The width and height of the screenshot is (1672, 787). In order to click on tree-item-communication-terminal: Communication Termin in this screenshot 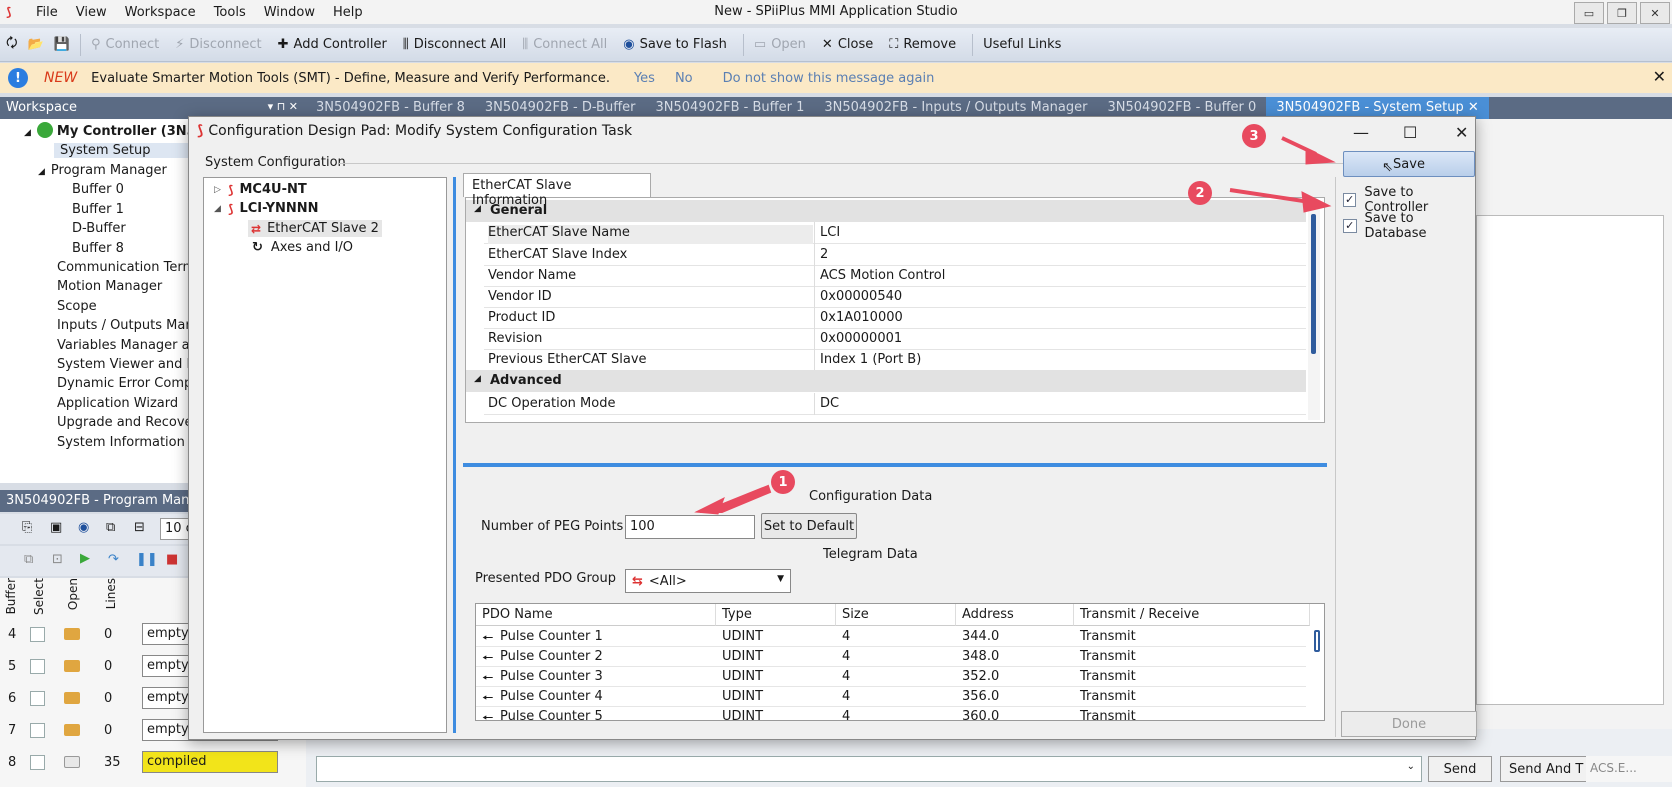, I will do `click(132, 267)`.